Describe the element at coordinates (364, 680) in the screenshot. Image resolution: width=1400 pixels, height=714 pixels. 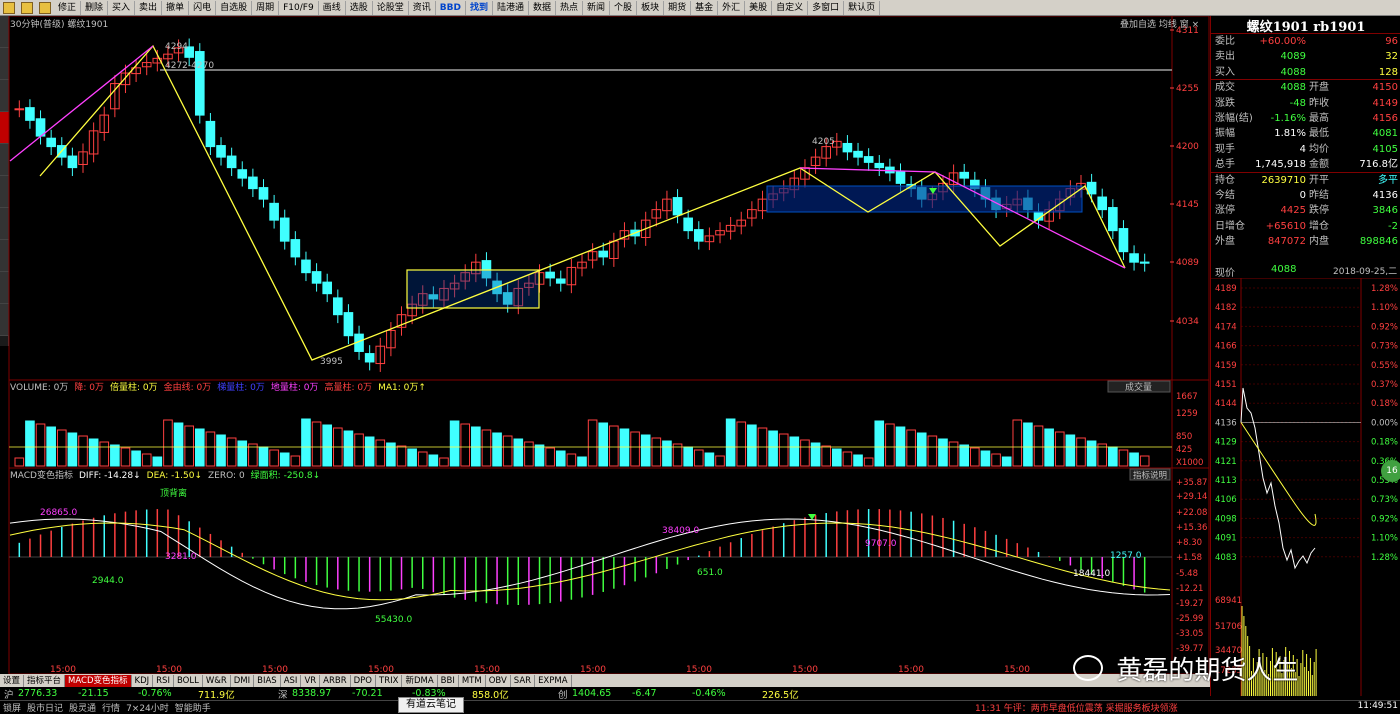
I see `indicator-tab: DPO` at that location.